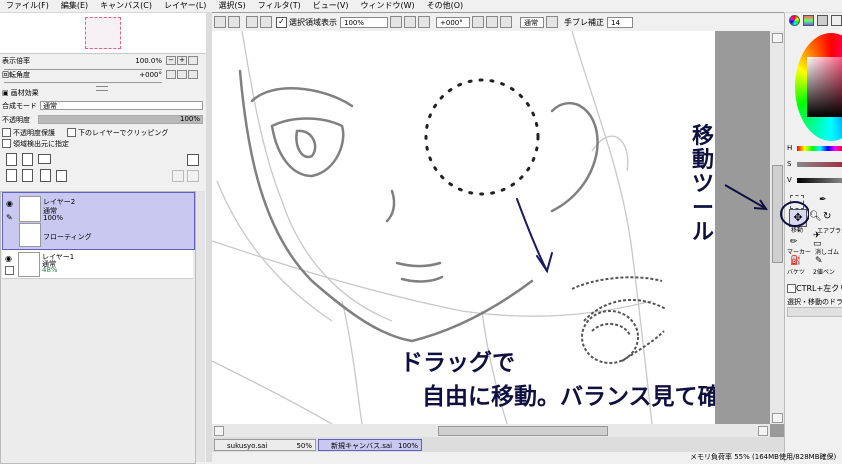 Image resolution: width=842 pixels, height=464 pixels. What do you see at coordinates (120, 119) in the screenshot?
I see `opacity-slider: 100%` at bounding box center [120, 119].